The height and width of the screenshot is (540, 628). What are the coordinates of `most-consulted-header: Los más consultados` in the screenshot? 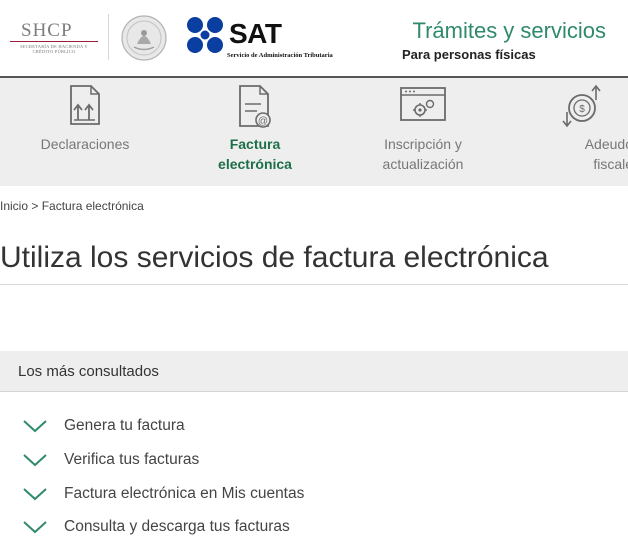 It's located at (314, 371).